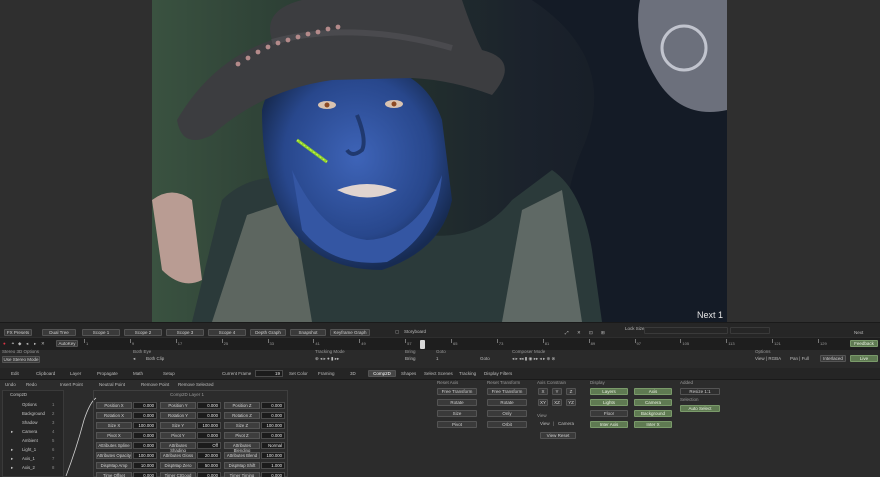  What do you see at coordinates (609, 424) in the screenshot?
I see `display-inter-axis: Inter Axis` at bounding box center [609, 424].